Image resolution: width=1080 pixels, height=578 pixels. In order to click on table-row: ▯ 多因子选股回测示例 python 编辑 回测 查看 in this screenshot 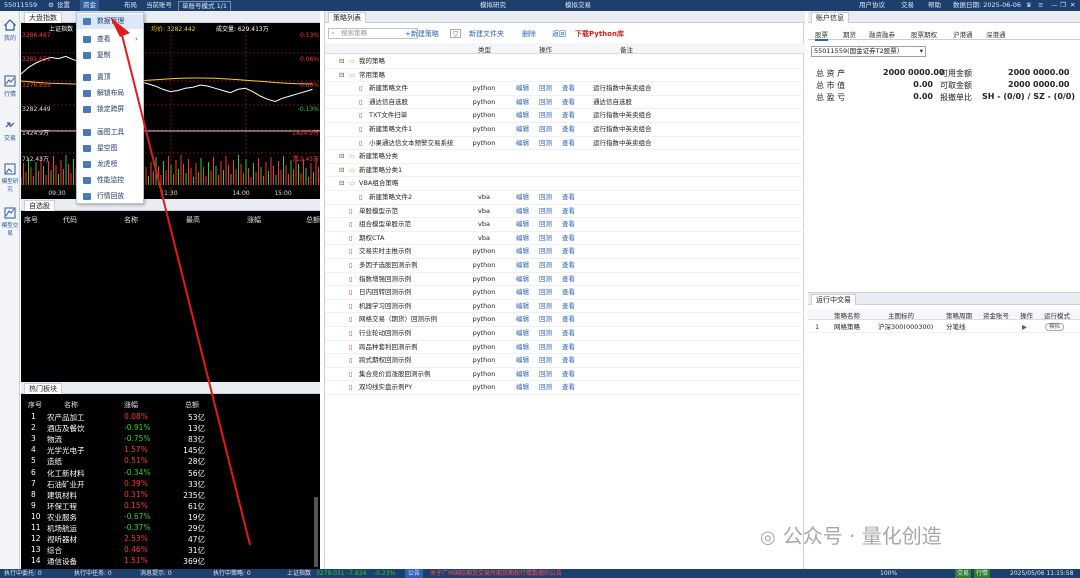, I will do `click(565, 266)`.